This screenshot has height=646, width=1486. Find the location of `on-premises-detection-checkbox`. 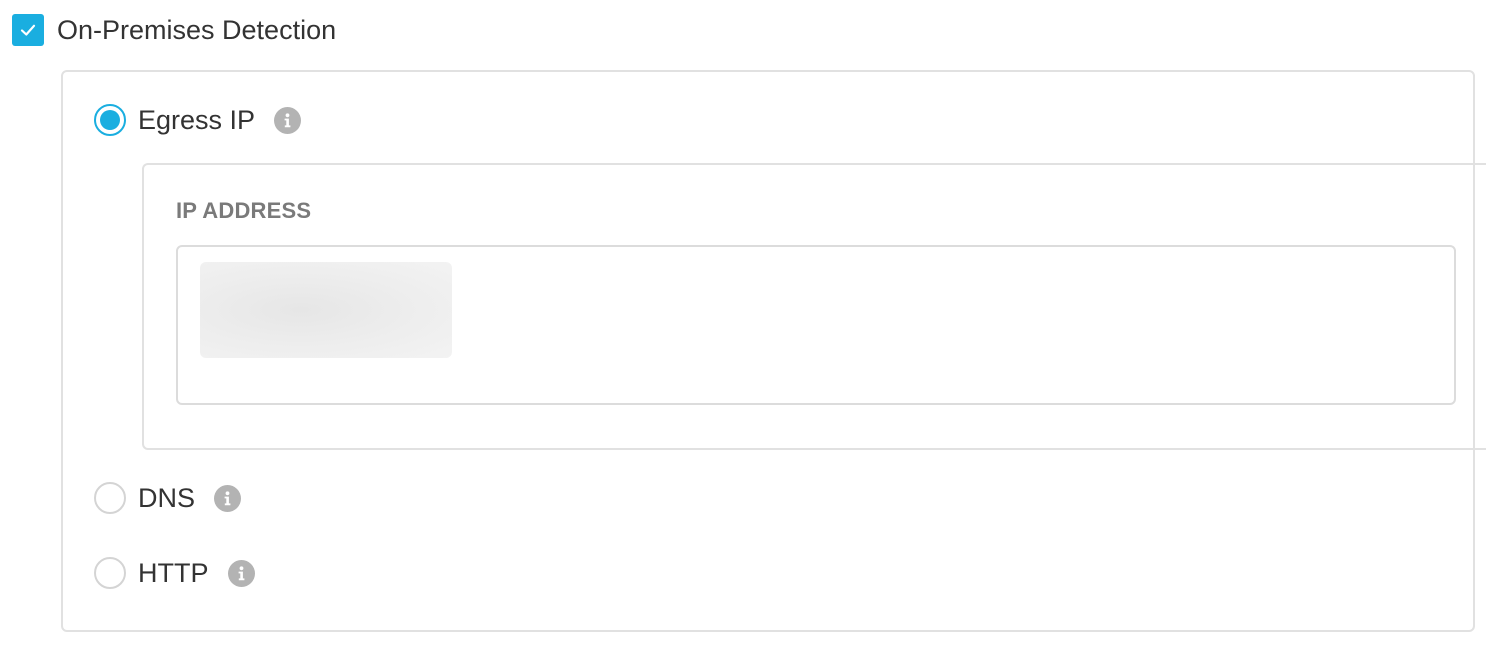

on-premises-detection-checkbox is located at coordinates (28, 30).